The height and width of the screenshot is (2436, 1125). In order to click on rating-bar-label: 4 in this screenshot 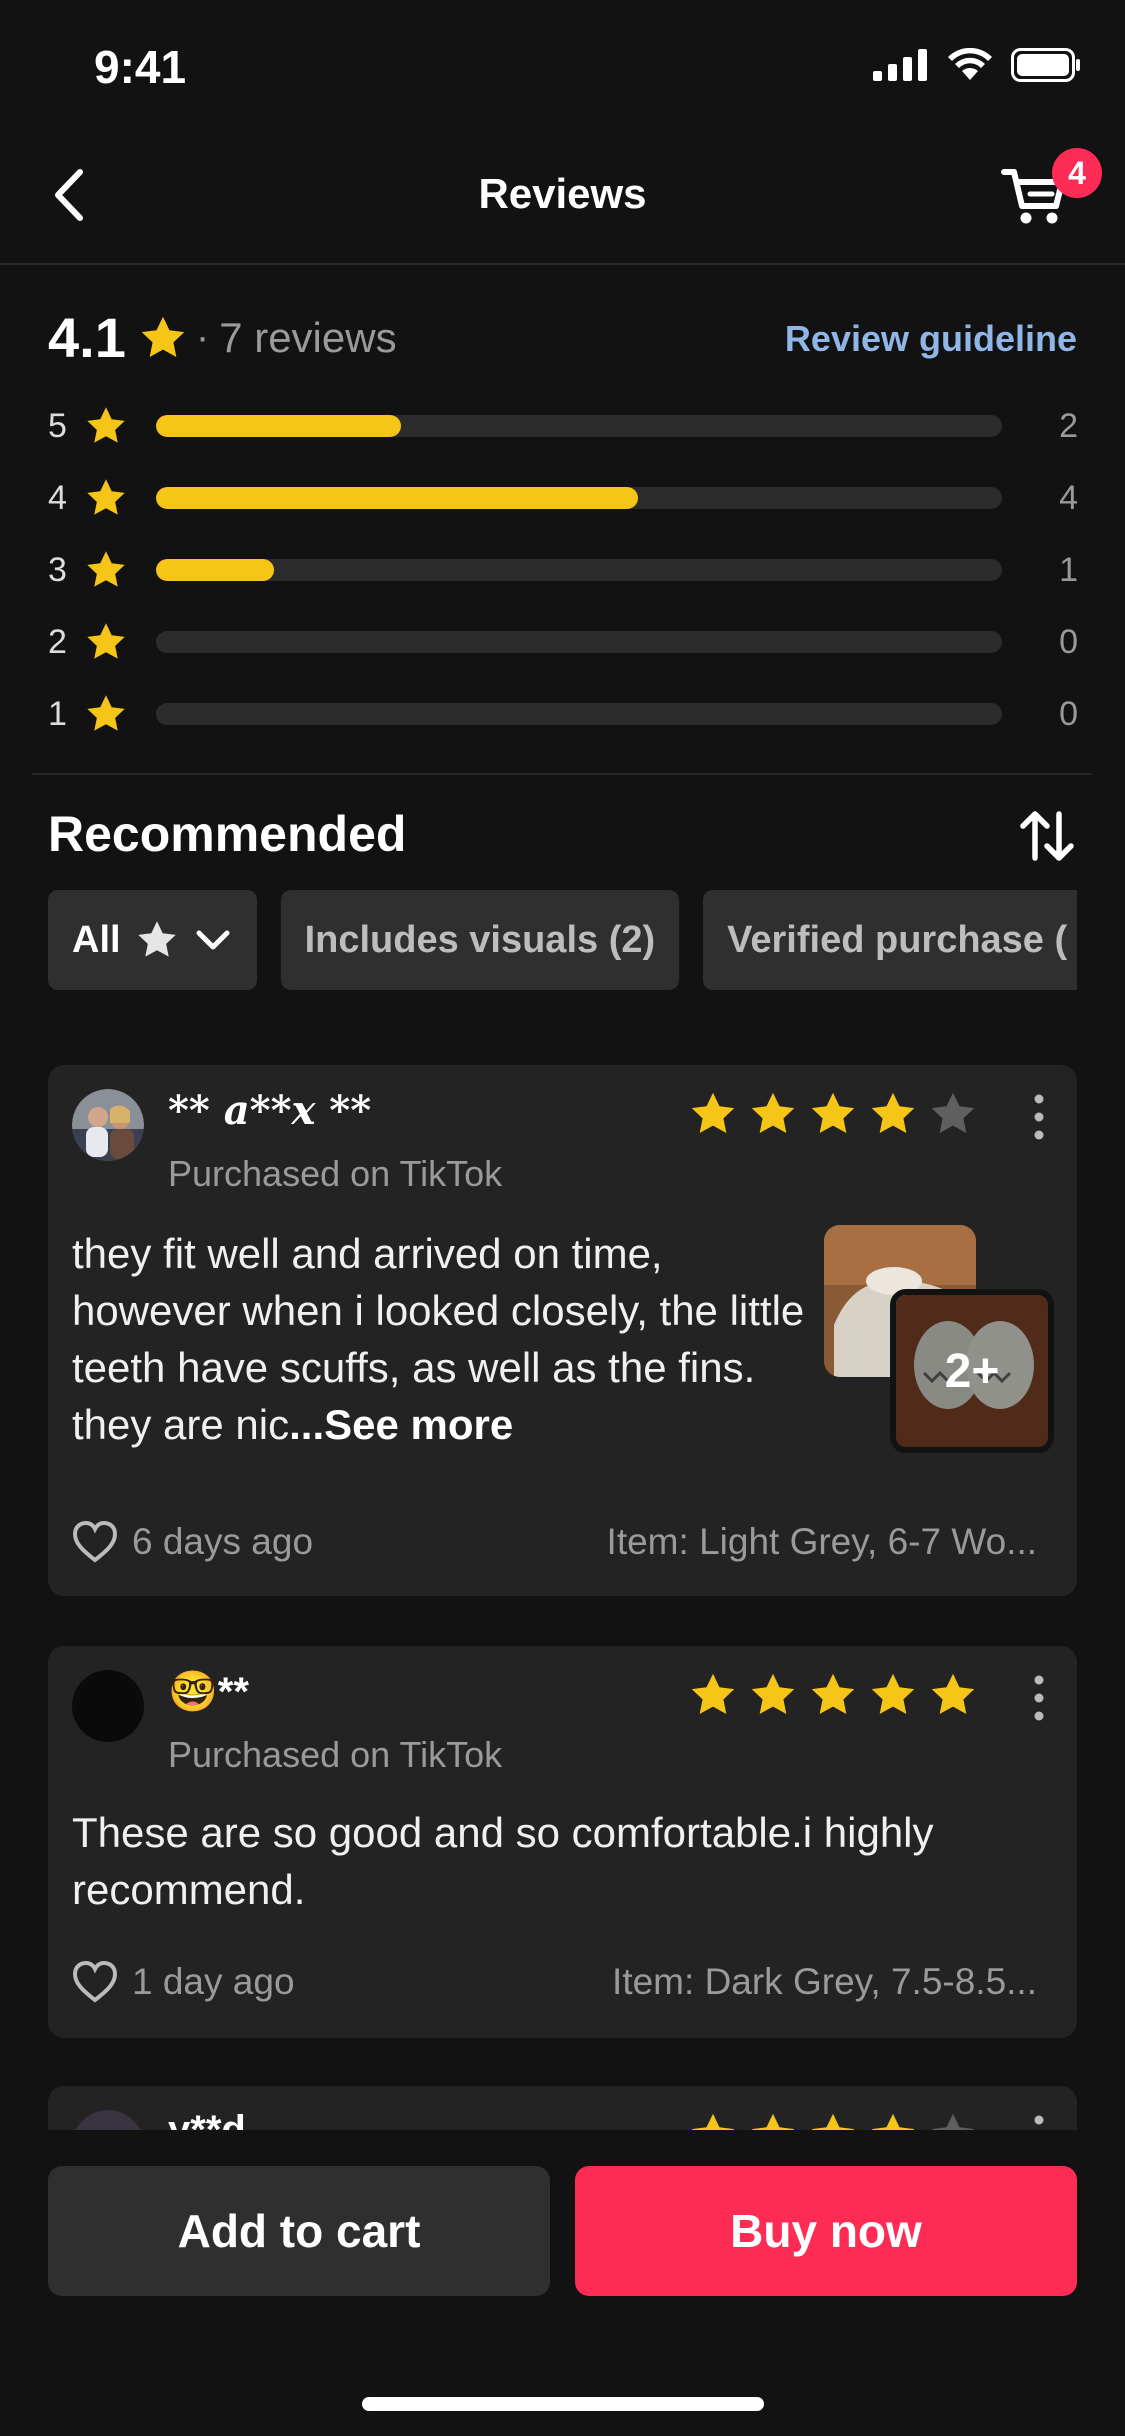, I will do `click(57, 497)`.